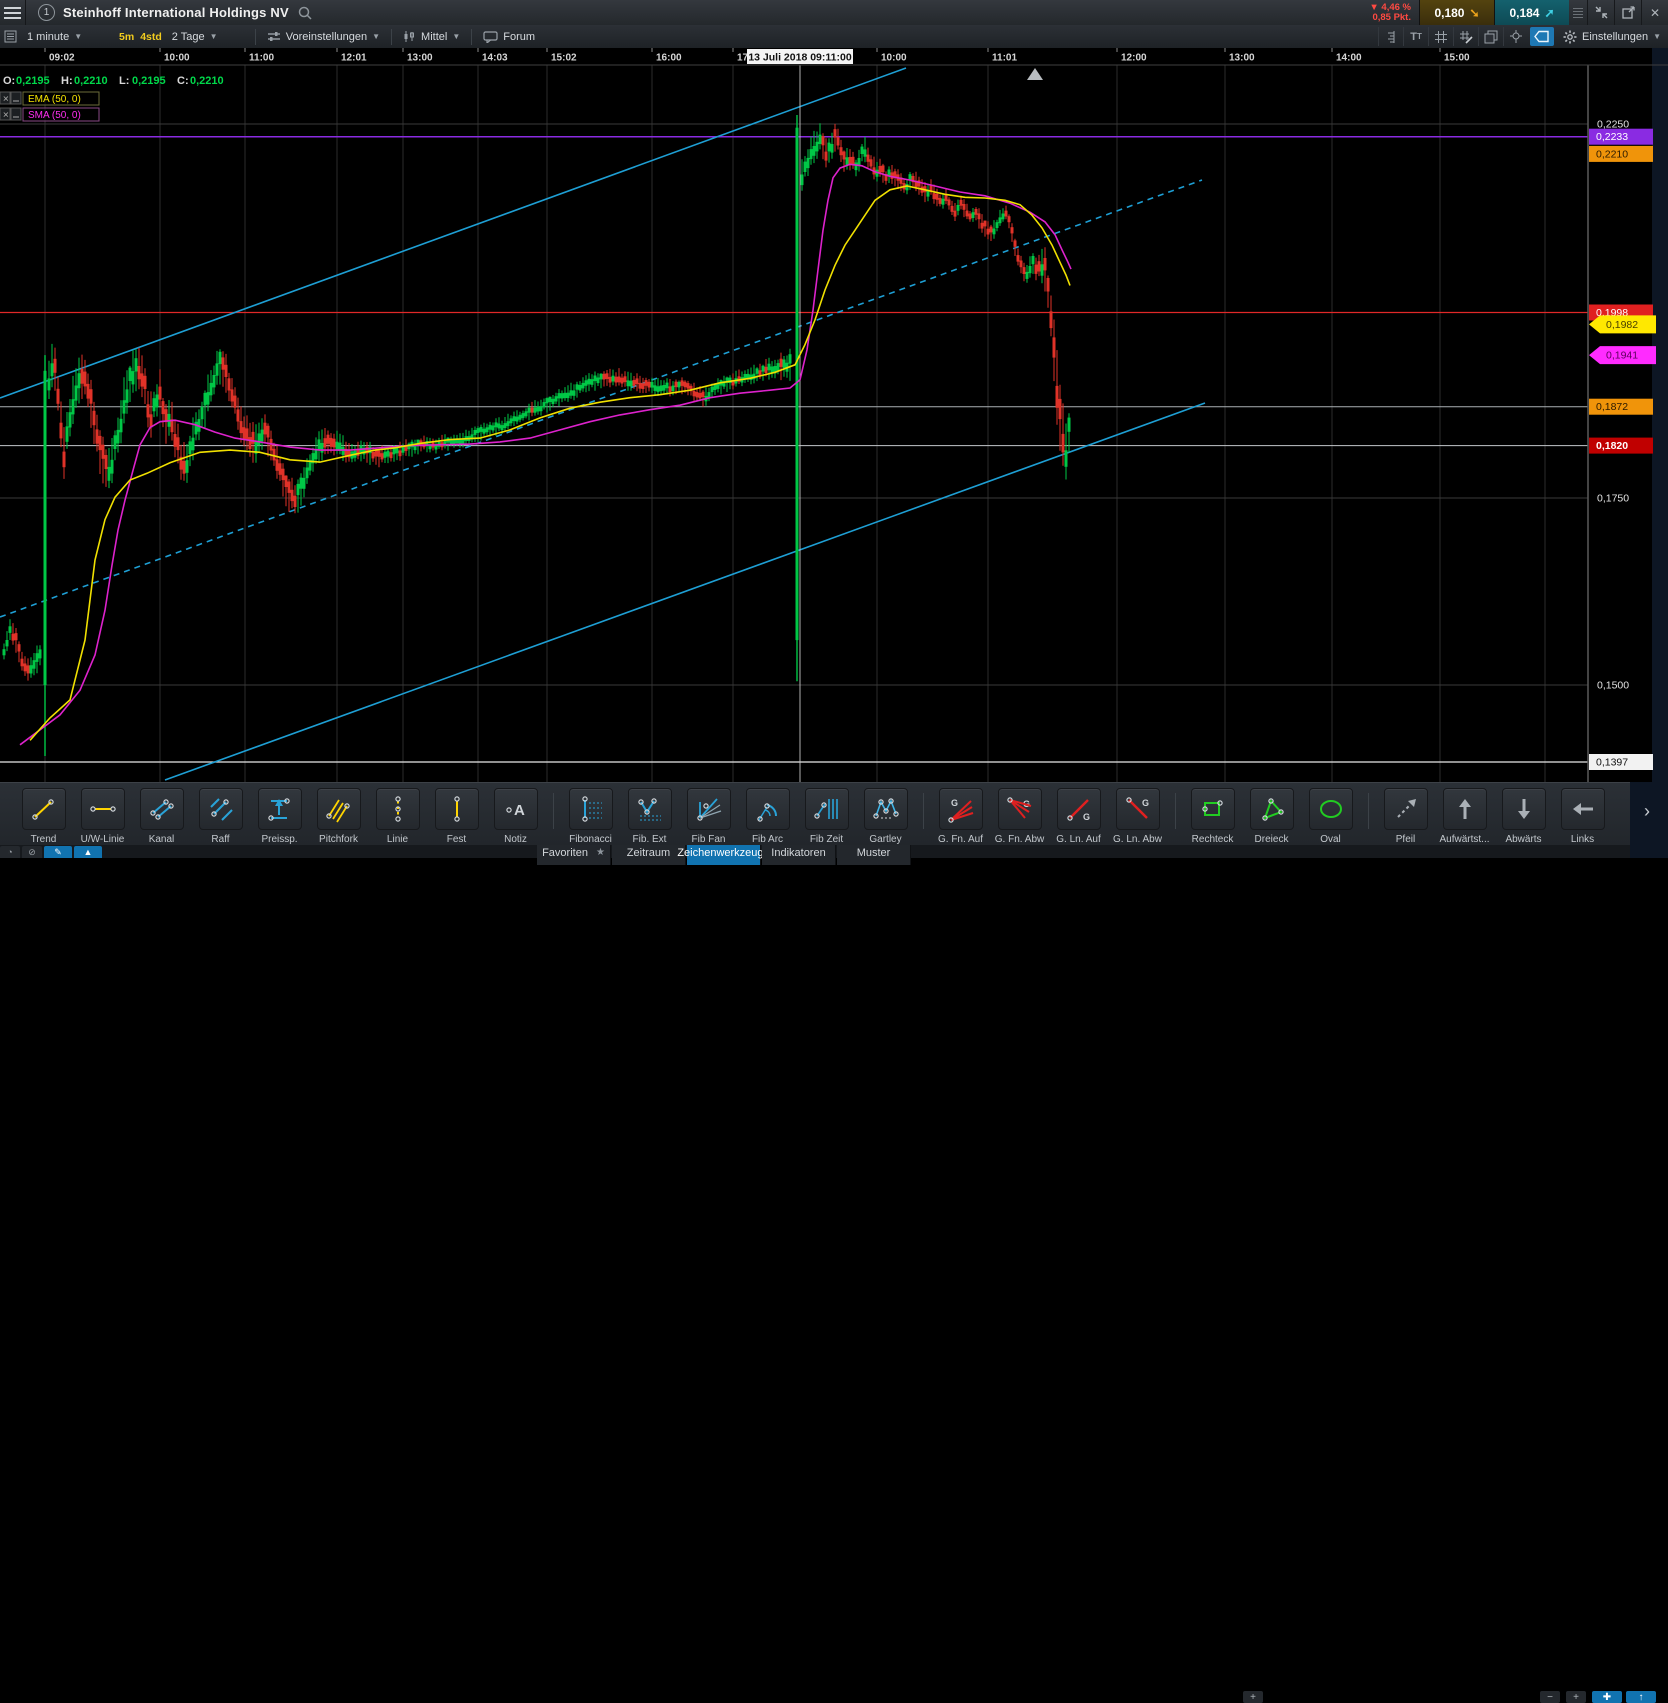  I want to click on svg-text: 0,1982, so click(1622, 325).